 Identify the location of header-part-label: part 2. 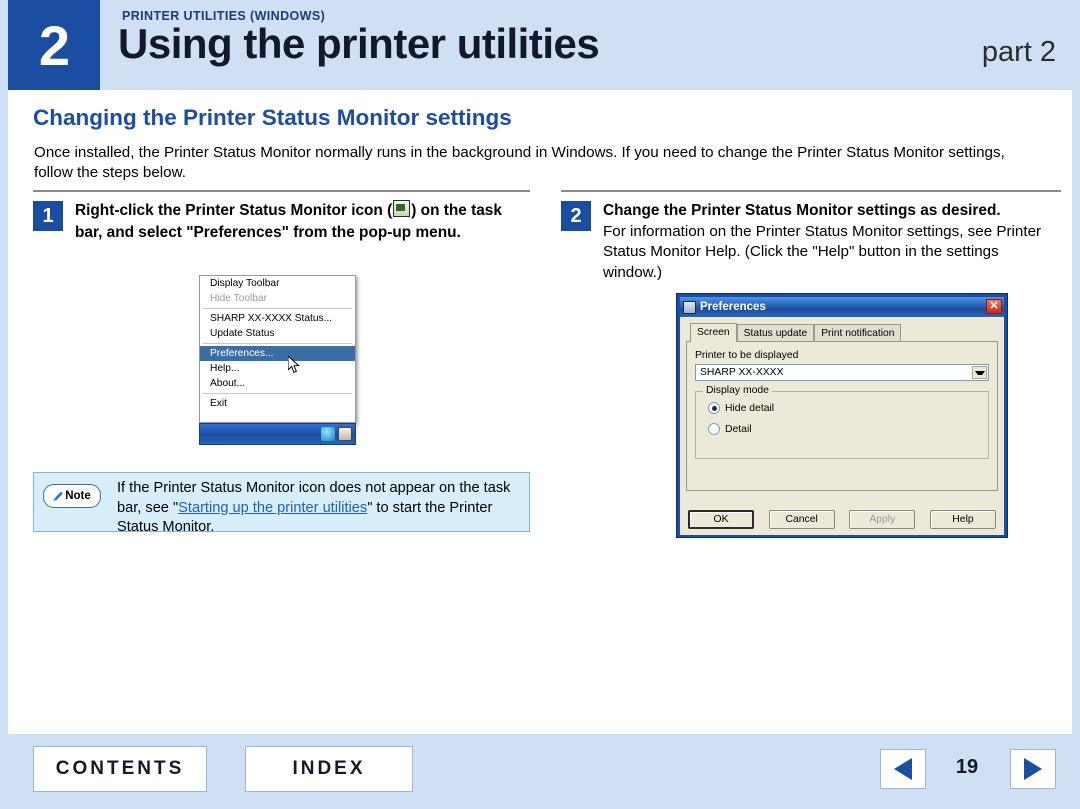
(1018, 52).